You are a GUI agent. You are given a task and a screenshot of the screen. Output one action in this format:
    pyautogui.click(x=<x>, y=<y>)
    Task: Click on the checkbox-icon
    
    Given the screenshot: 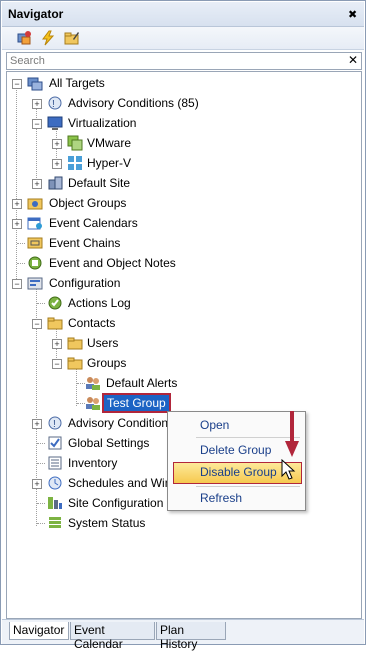 What is the action you would take?
    pyautogui.click(x=55, y=443)
    